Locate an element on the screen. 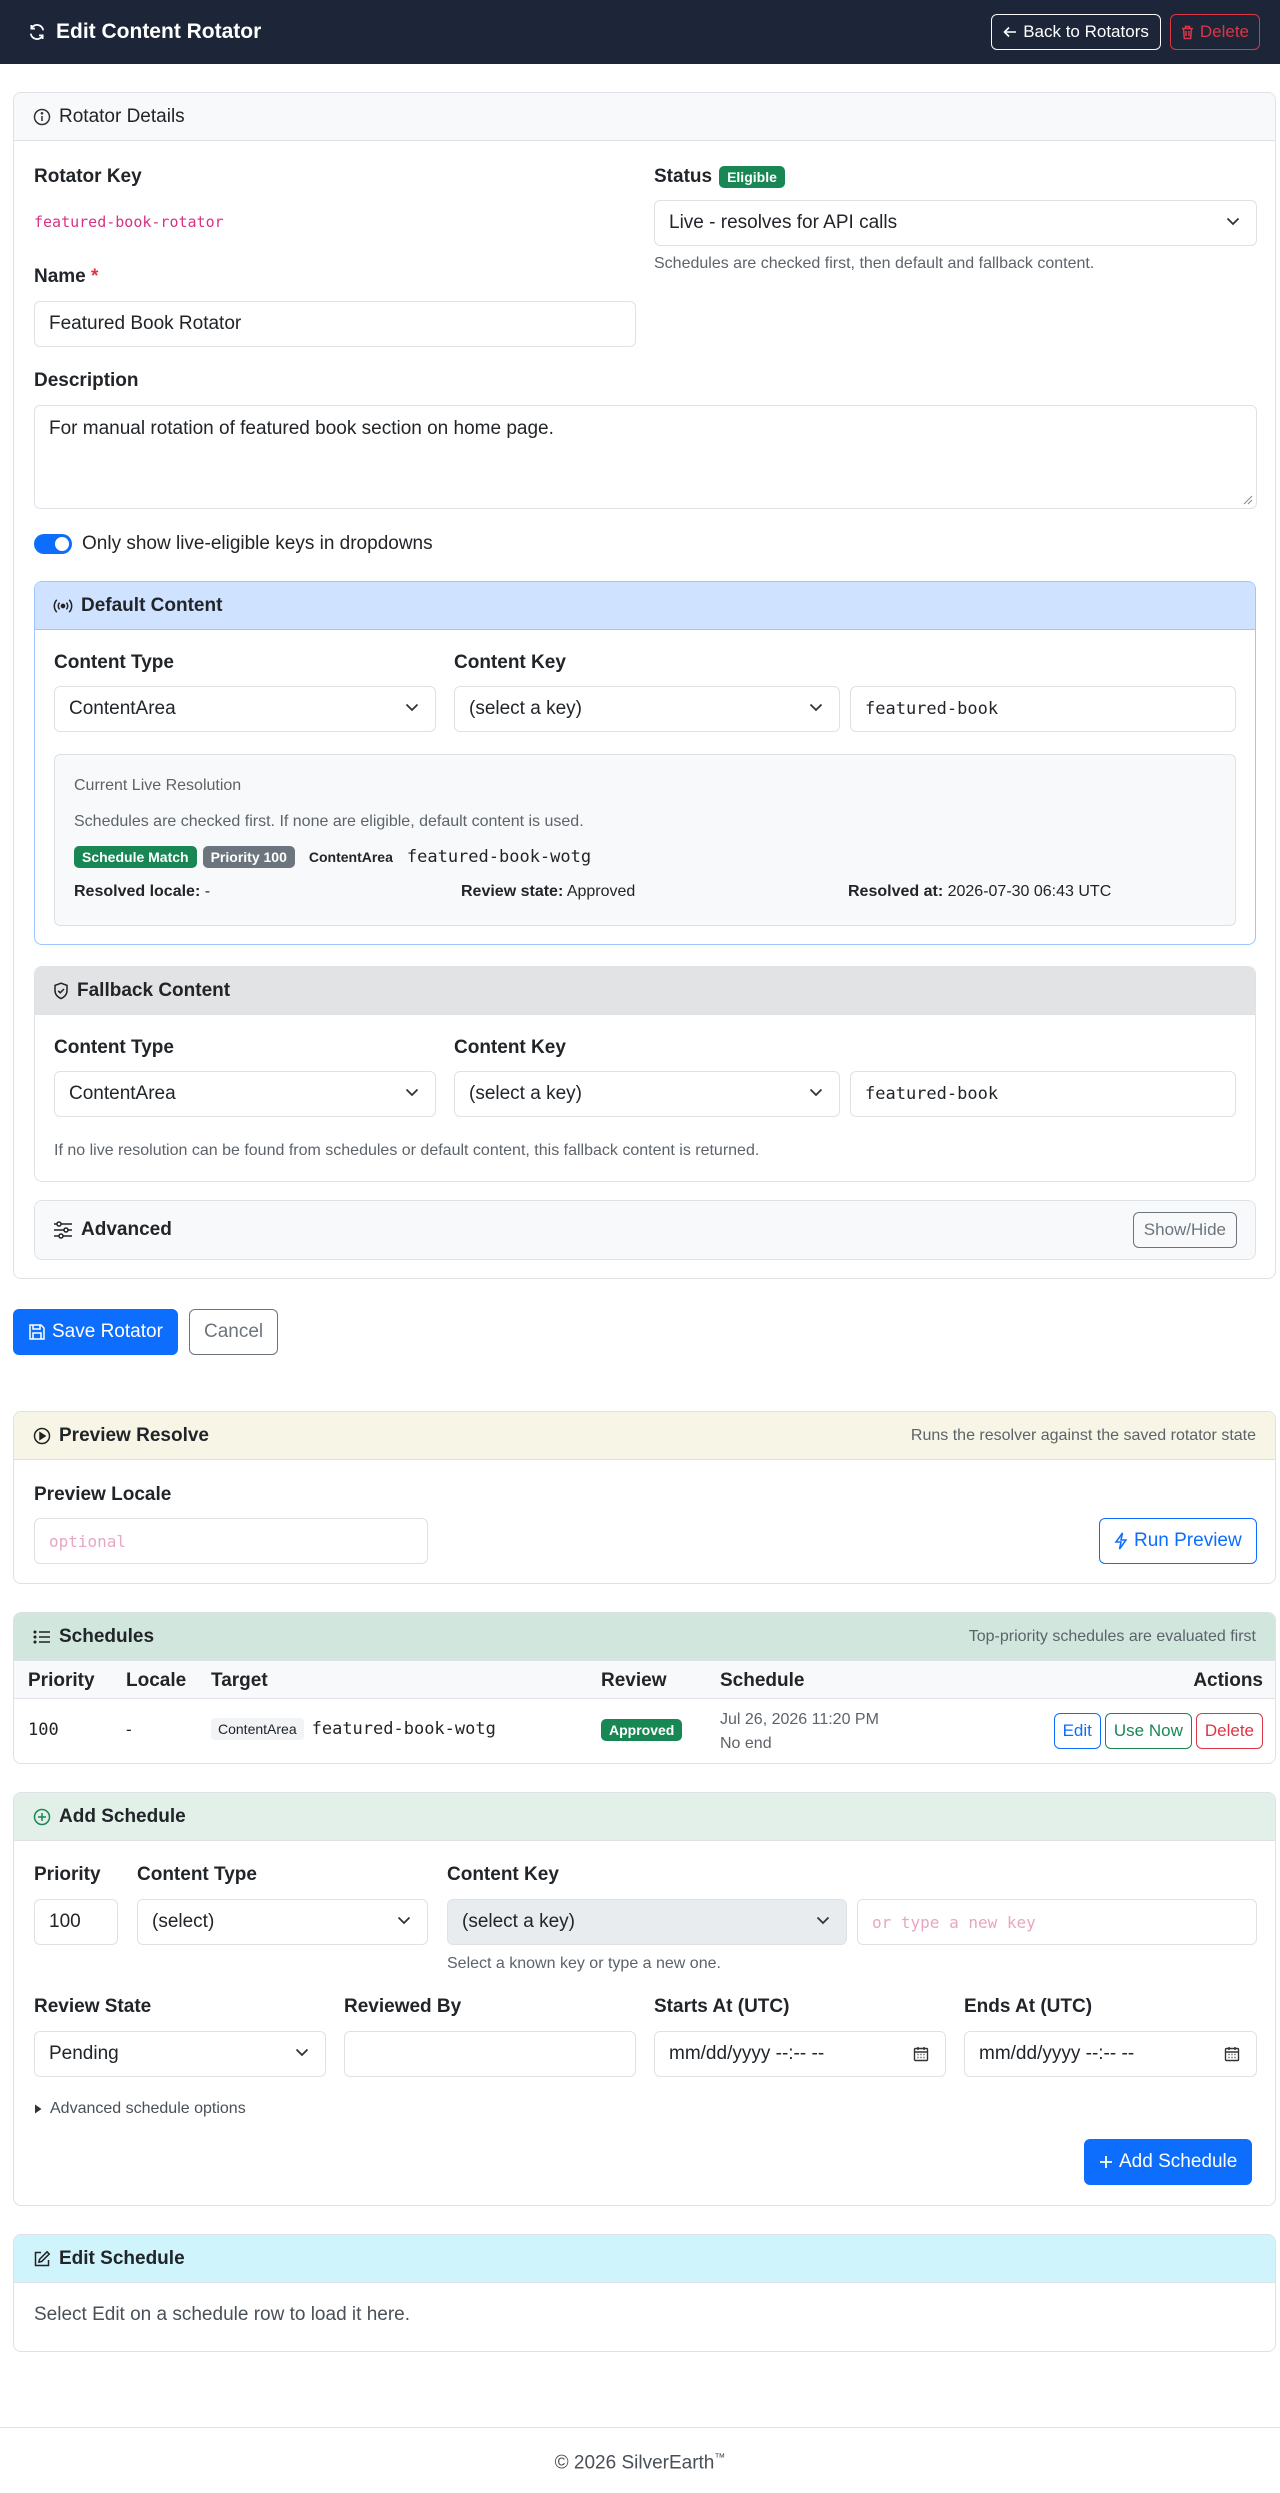  status-label: Status is located at coordinates (683, 176).